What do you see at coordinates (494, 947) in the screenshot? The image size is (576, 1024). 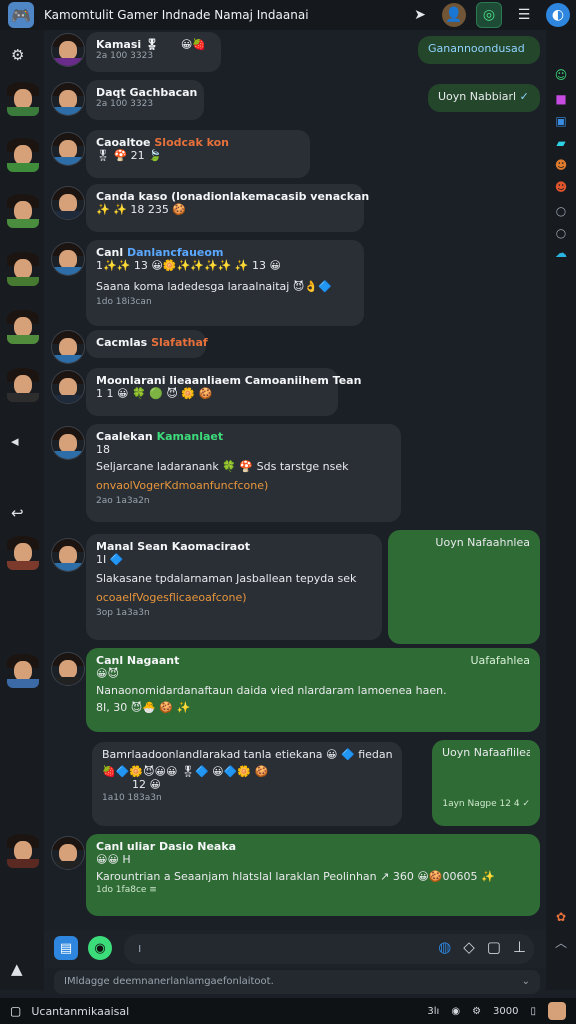 I see `image-icon: ▢` at bounding box center [494, 947].